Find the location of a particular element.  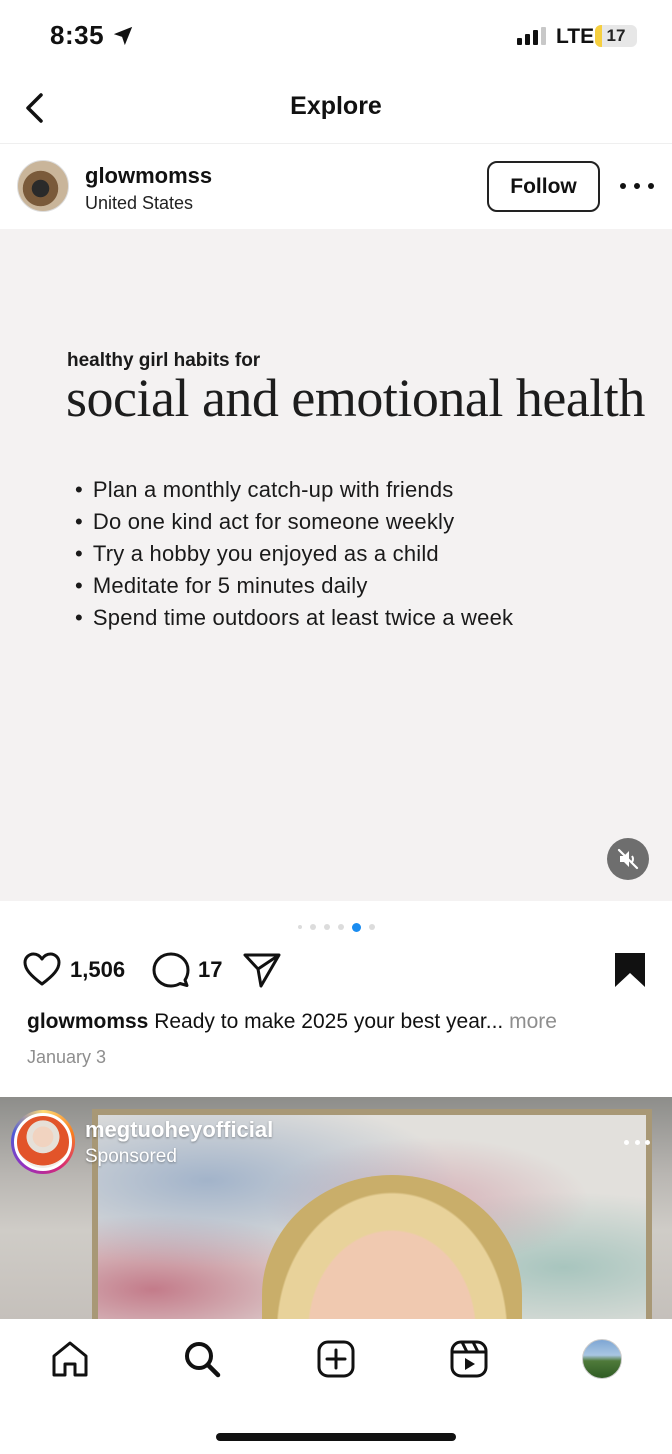

tab-home is located at coordinates (70, 1359).